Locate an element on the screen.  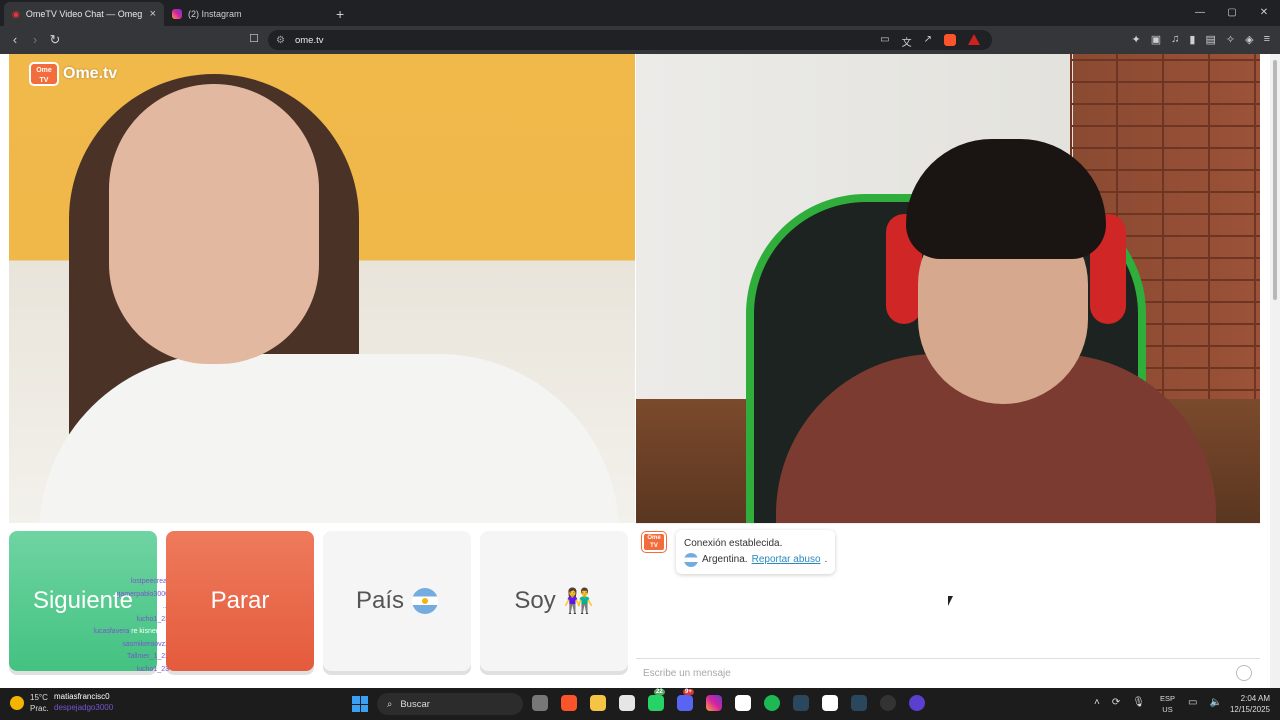
argentina-flag-icon is located at coordinates (691, 560).